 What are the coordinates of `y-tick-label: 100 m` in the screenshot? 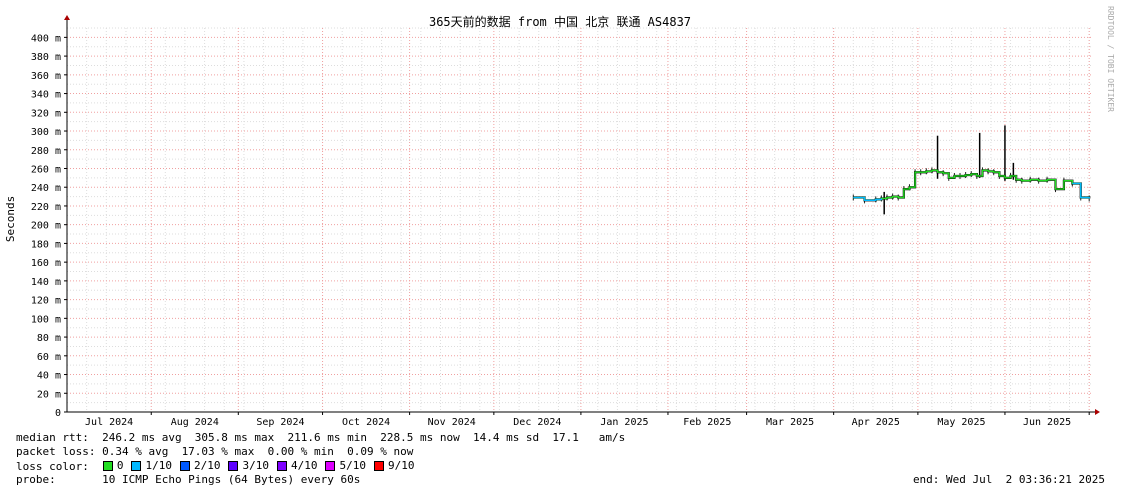 It's located at (46, 319).